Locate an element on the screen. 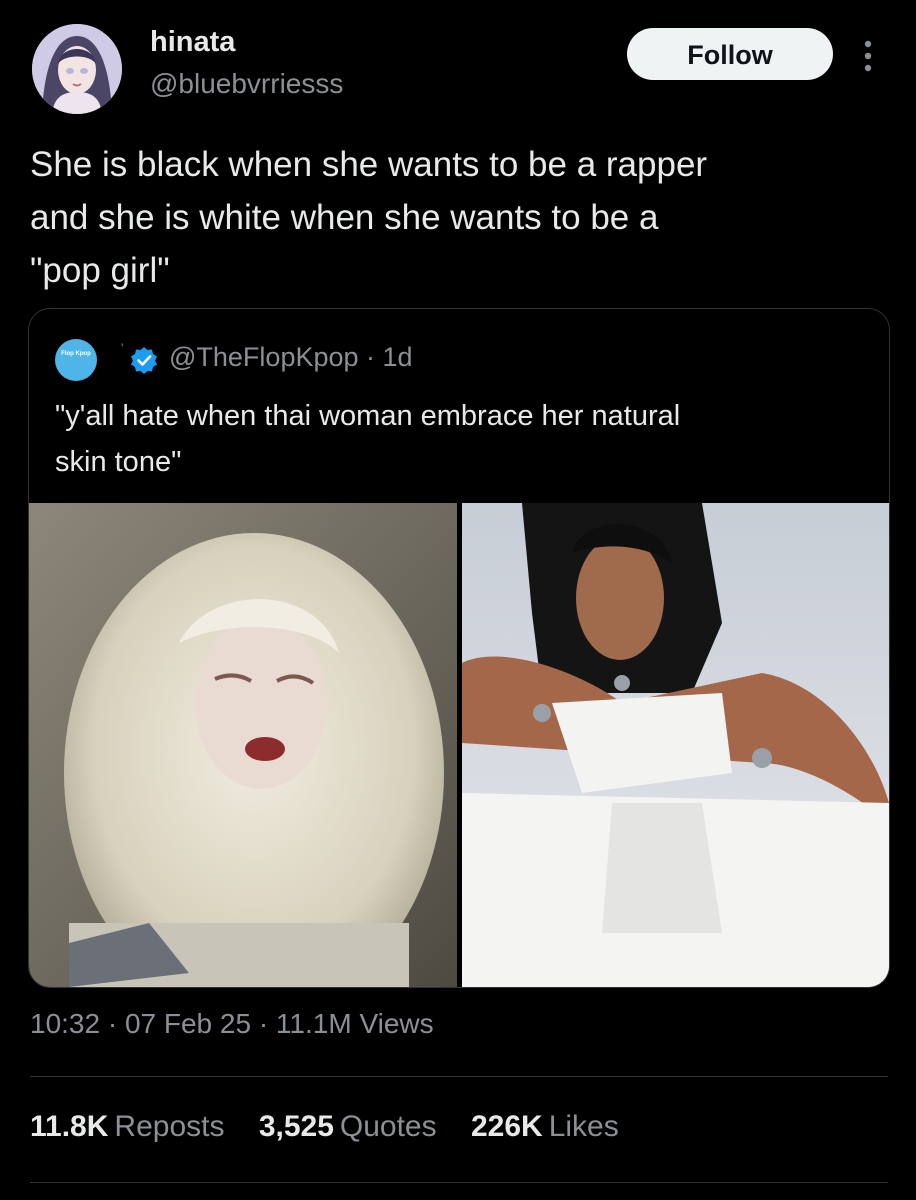  verified-badge-icon is located at coordinates (144, 360).